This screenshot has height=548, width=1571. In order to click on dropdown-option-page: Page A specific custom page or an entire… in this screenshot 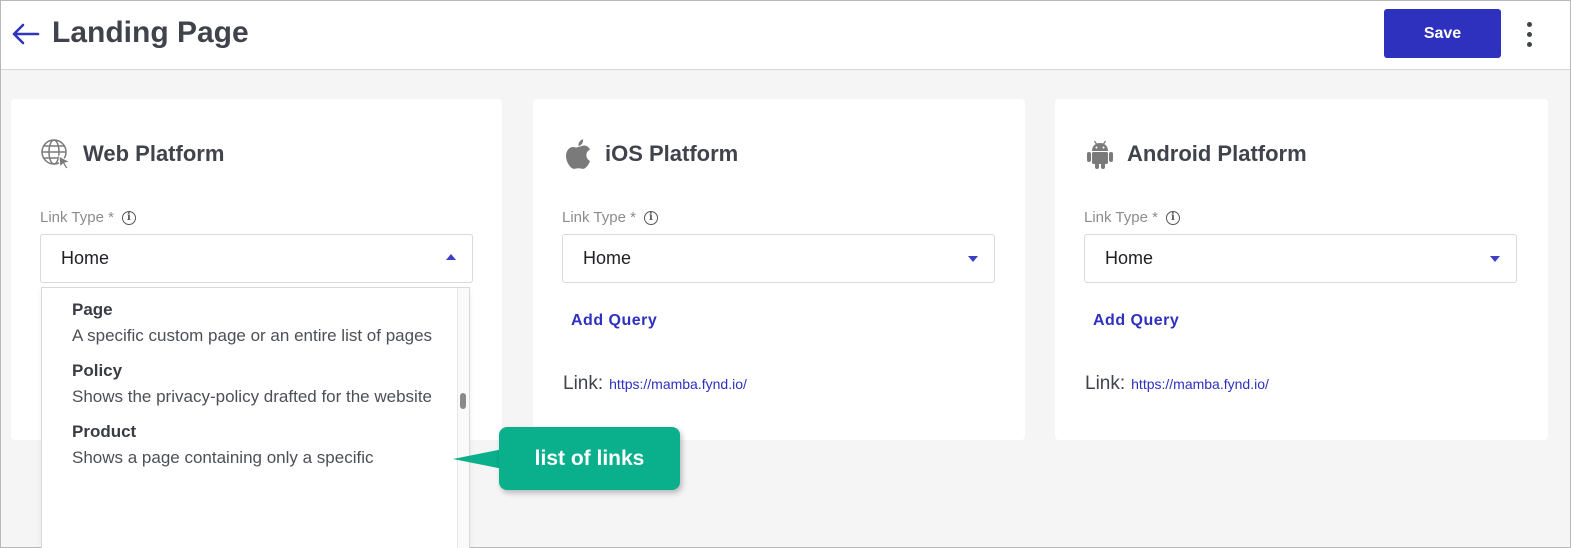, I will do `click(249, 318)`.